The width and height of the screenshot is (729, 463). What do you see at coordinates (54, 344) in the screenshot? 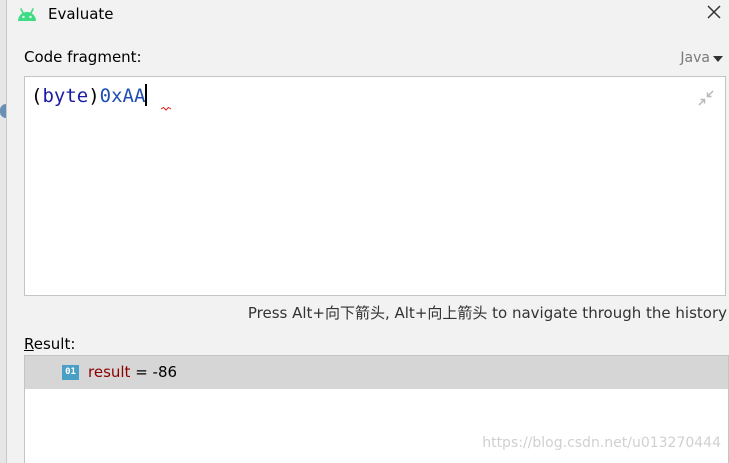
I see `result-label-text: esult:` at bounding box center [54, 344].